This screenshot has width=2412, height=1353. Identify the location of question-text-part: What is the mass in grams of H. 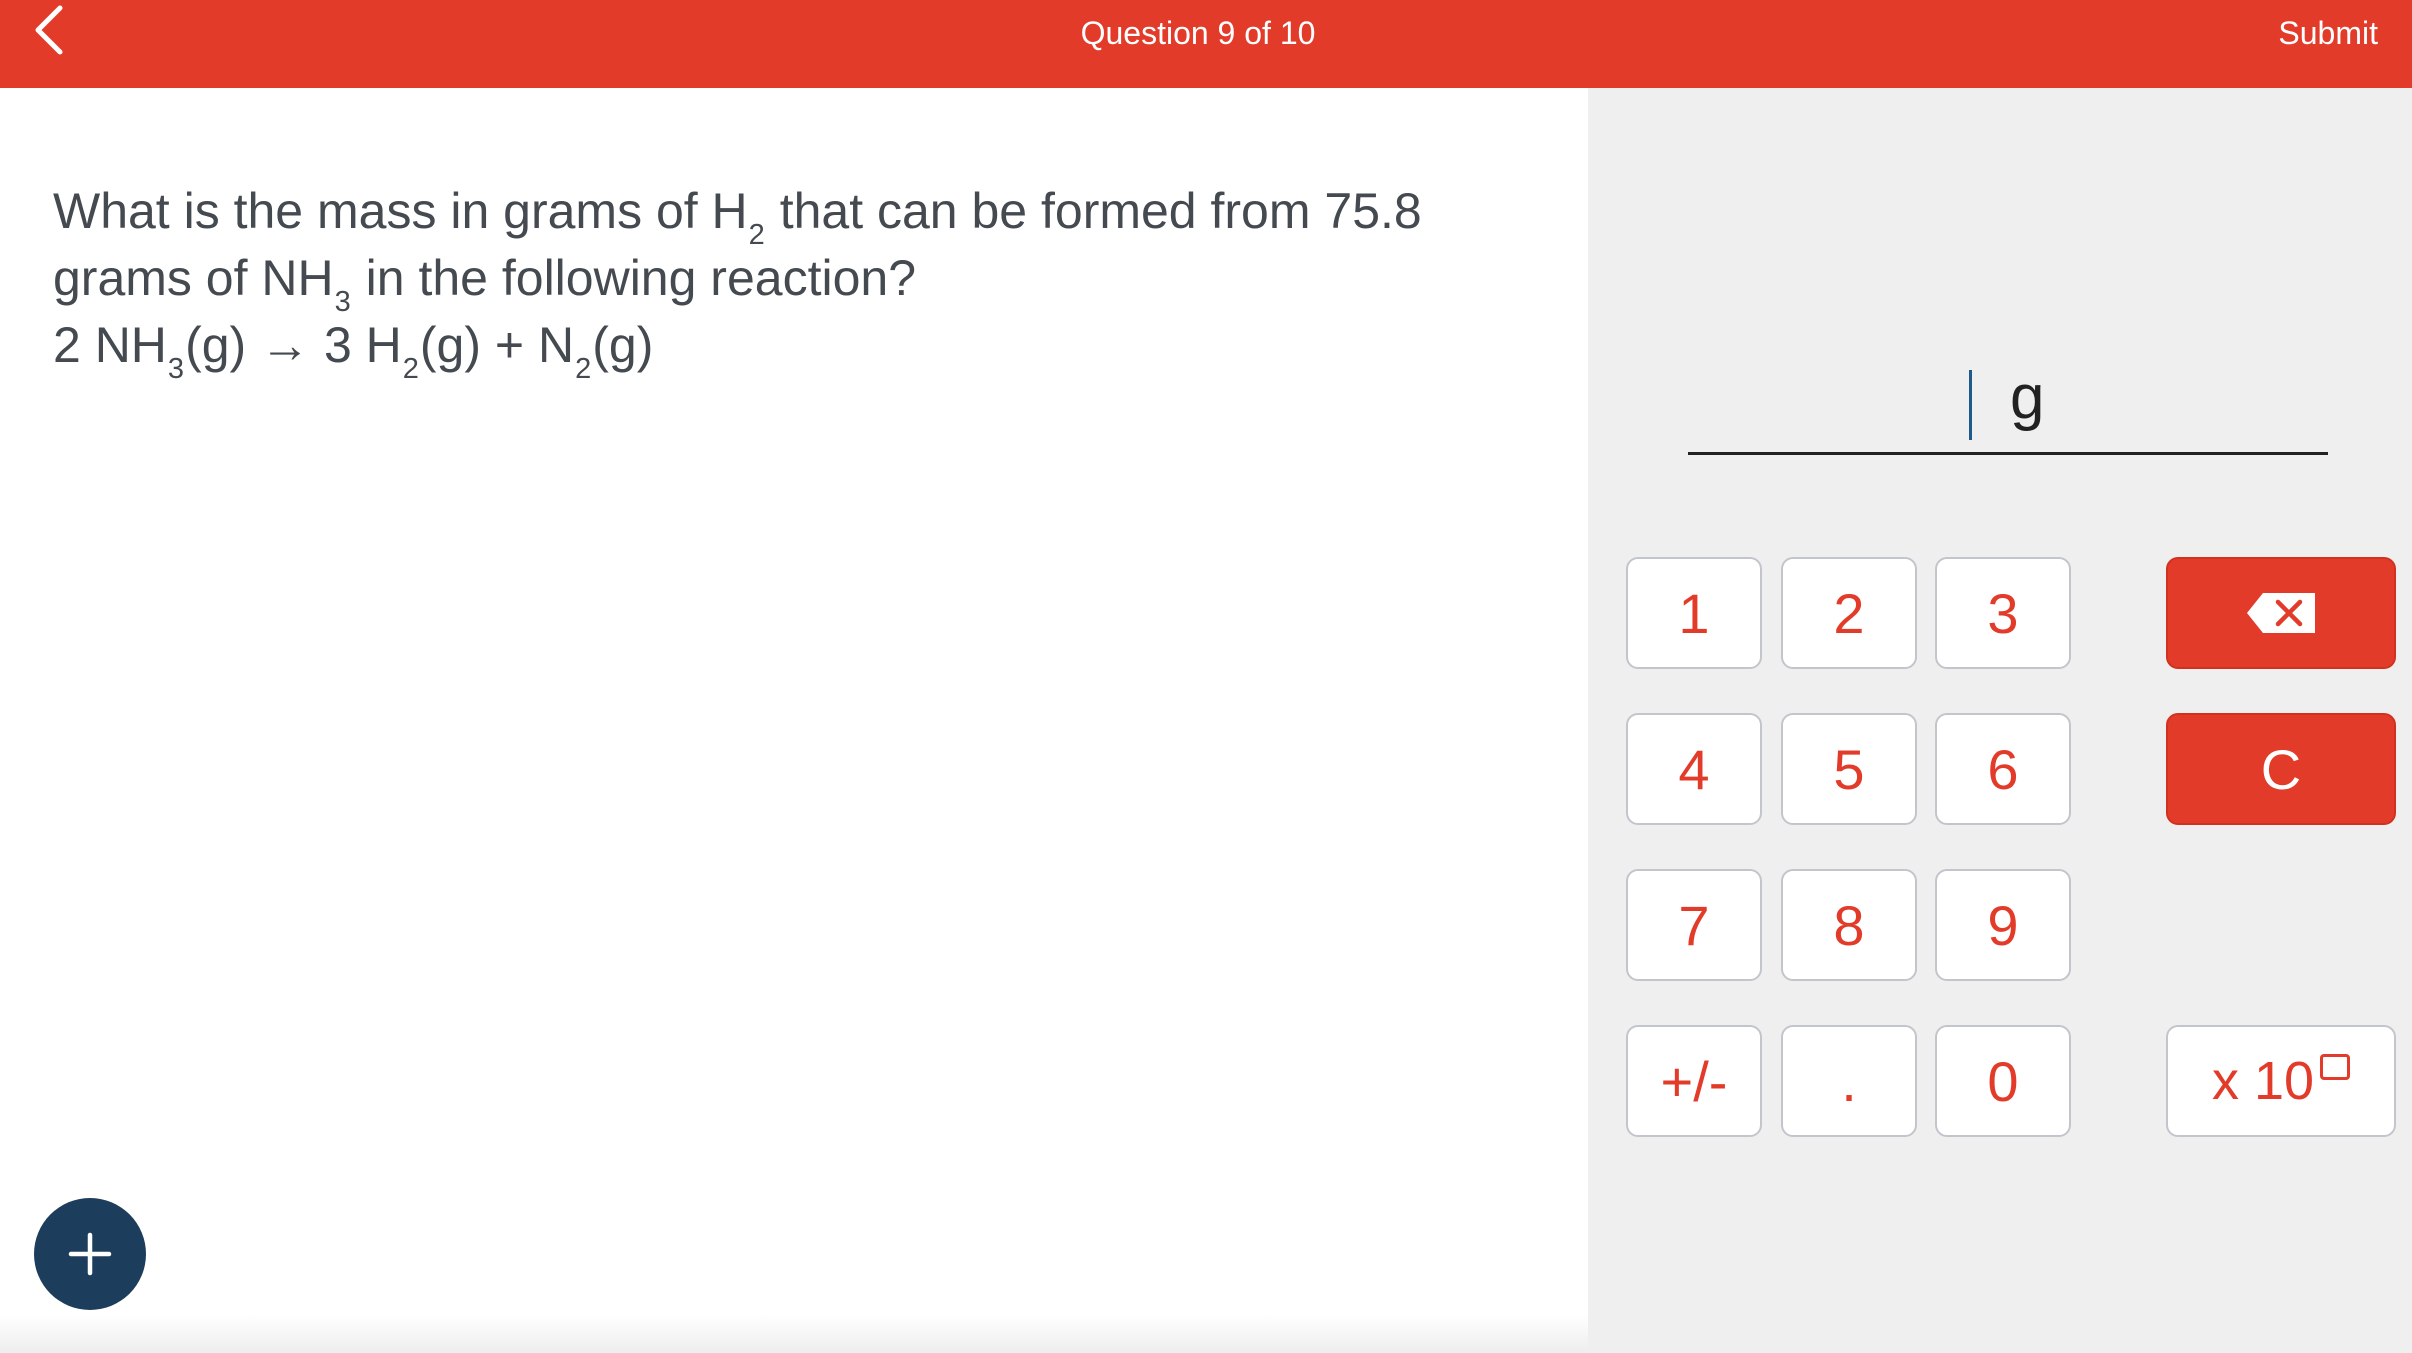
(400, 211).